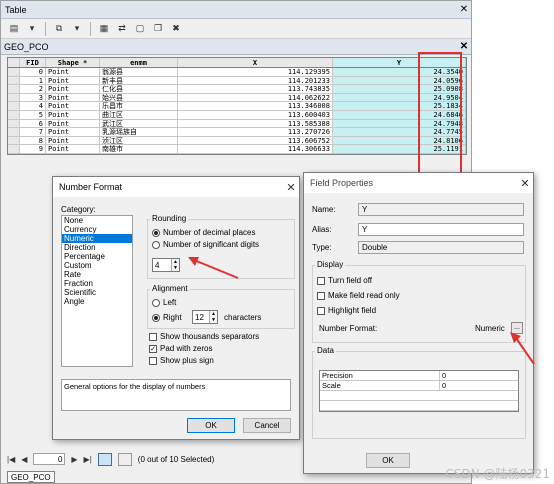  Describe the element at coordinates (59, 29) in the screenshot. I see `related-tables-icon: ⧉` at that location.